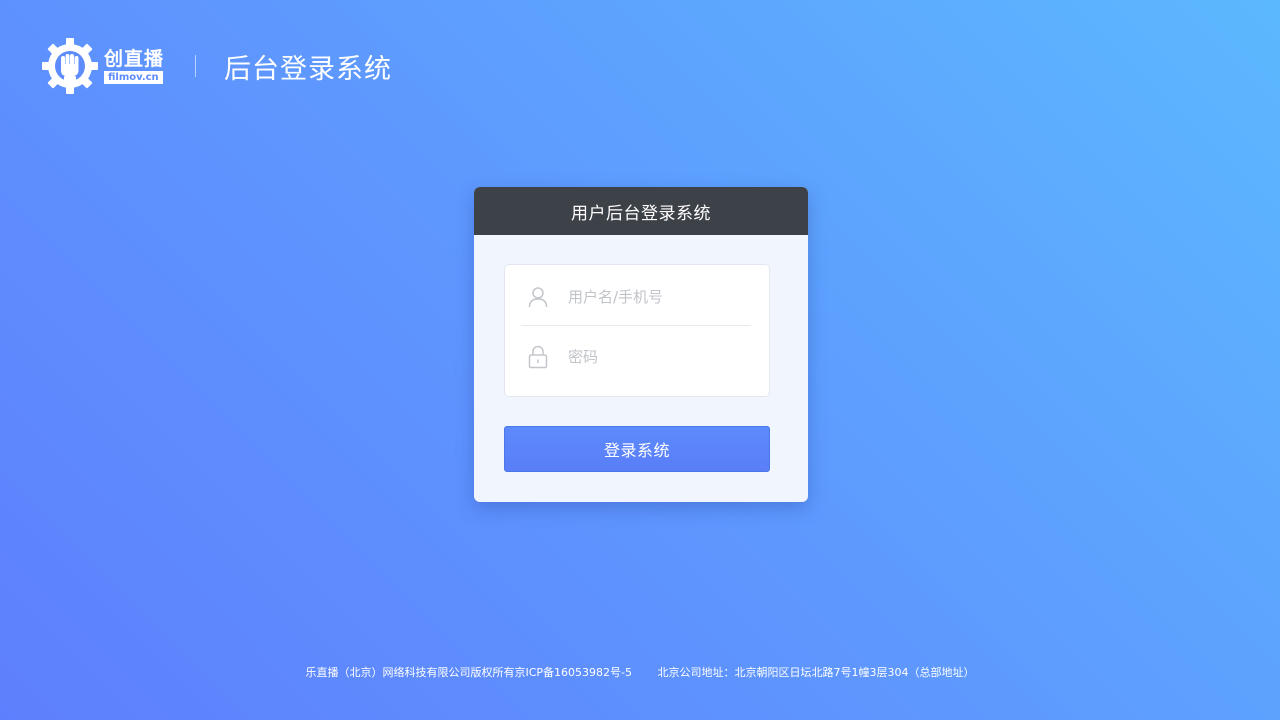 The image size is (1280, 720). What do you see at coordinates (216, 66) in the screenshot?
I see `brand-header: 创直播 filmov.cn 后台登录系统` at bounding box center [216, 66].